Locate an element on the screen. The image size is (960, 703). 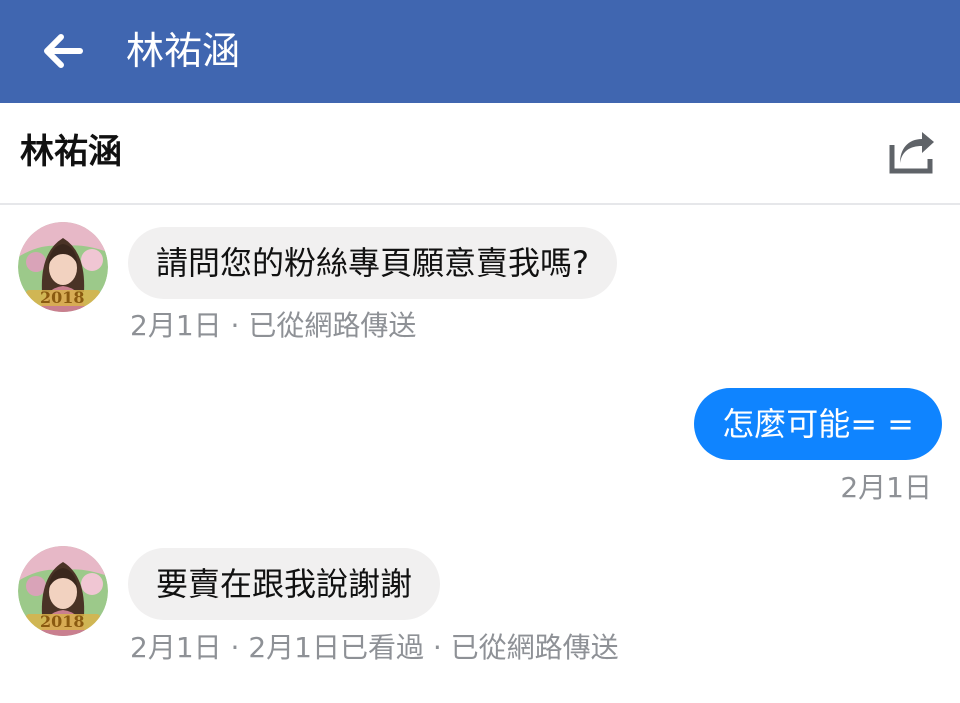
message-meta: 2月1日 is located at coordinates (886, 487).